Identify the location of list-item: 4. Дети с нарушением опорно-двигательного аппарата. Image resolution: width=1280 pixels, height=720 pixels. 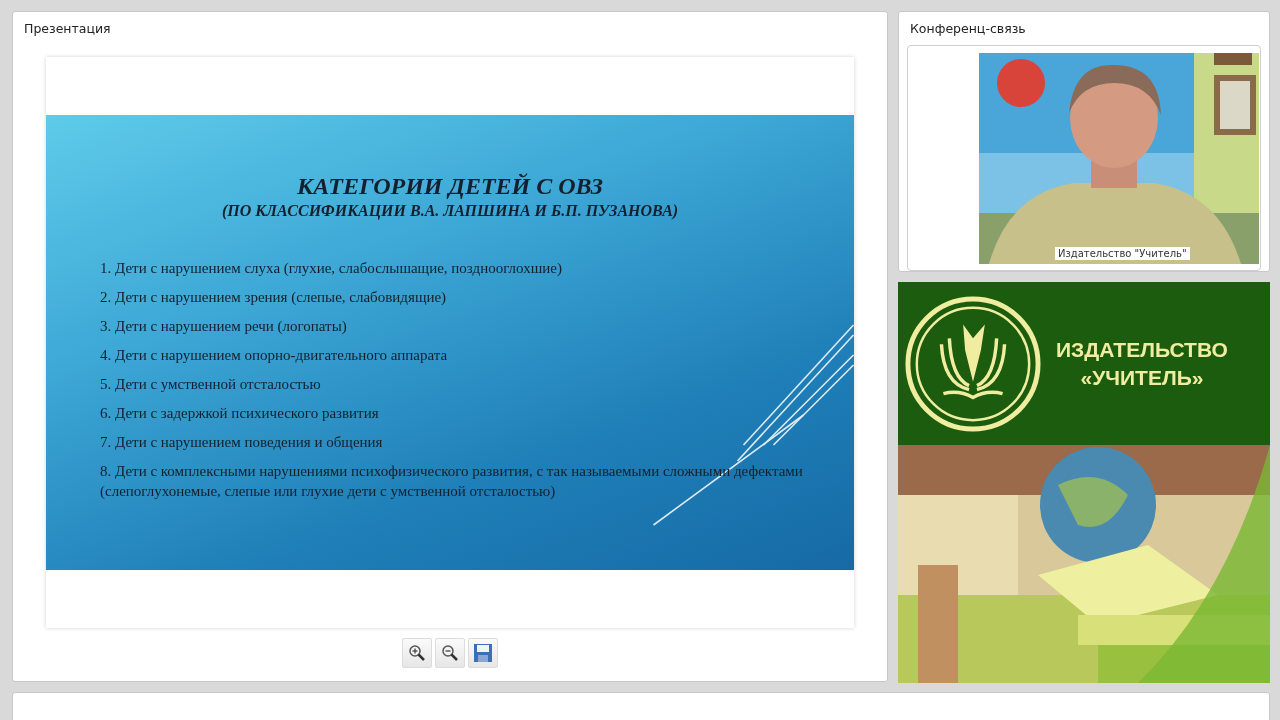
(274, 355).